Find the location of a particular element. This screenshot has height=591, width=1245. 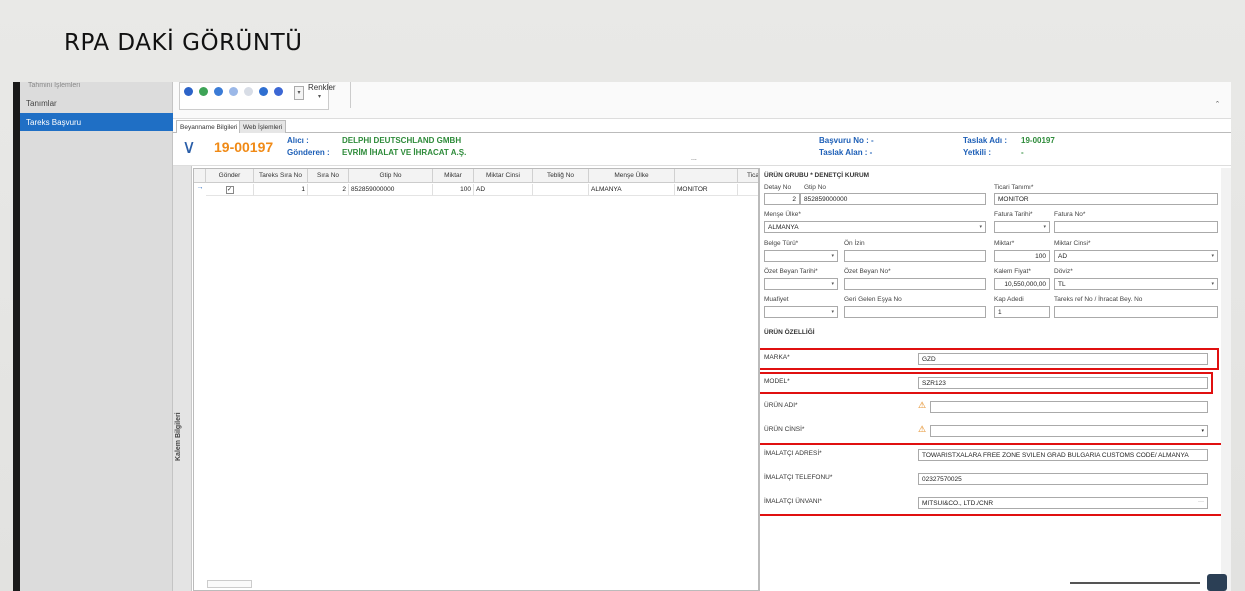

ticari-tanim-field: MONITOR is located at coordinates (1106, 199).